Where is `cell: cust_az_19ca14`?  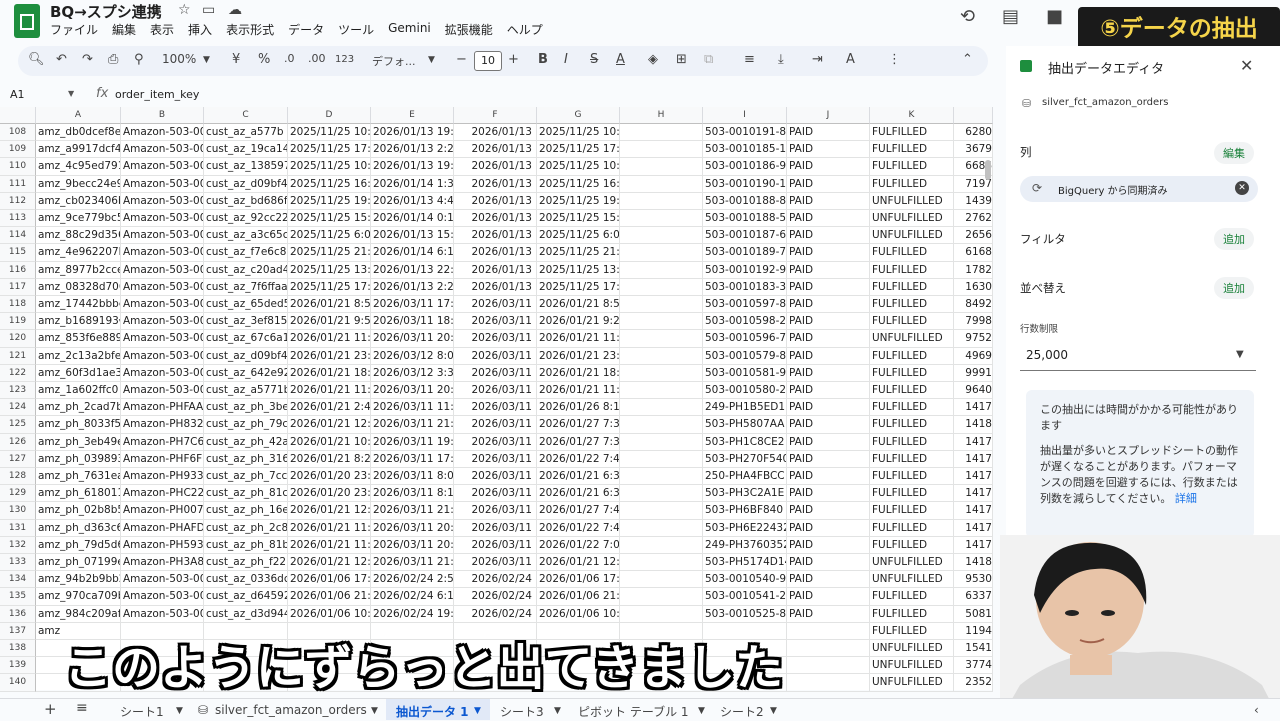
cell: cust_az_19ca14 is located at coordinates (246, 150).